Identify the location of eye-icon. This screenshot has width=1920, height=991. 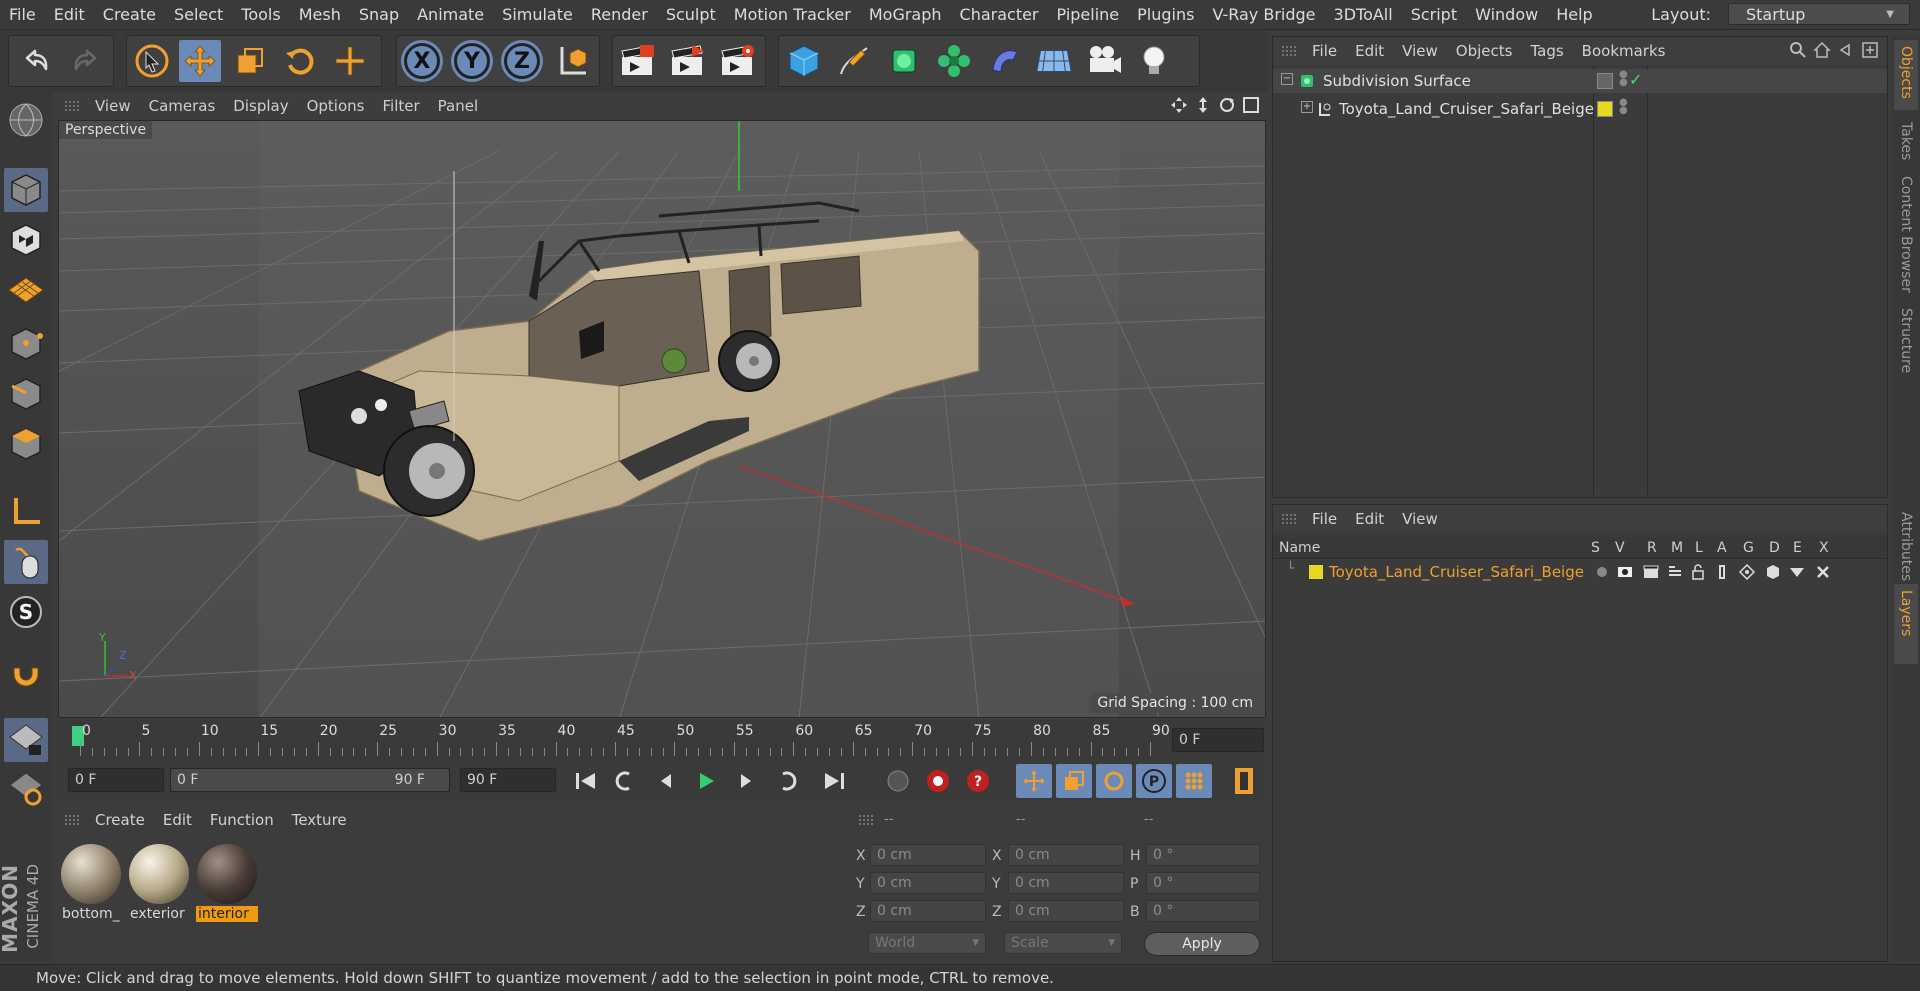
(1625, 572).